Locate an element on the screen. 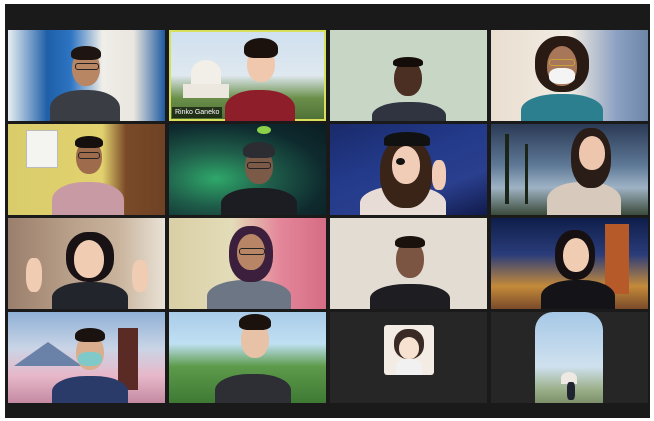  avatar-body is located at coordinates (409, 367).